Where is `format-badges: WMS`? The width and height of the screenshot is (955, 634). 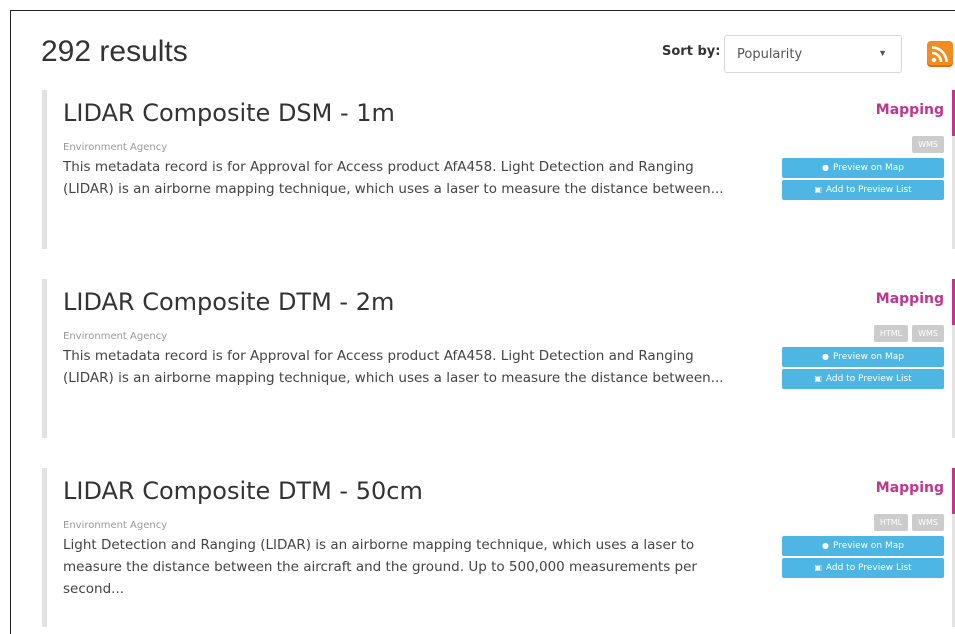 format-badges: WMS is located at coordinates (928, 144).